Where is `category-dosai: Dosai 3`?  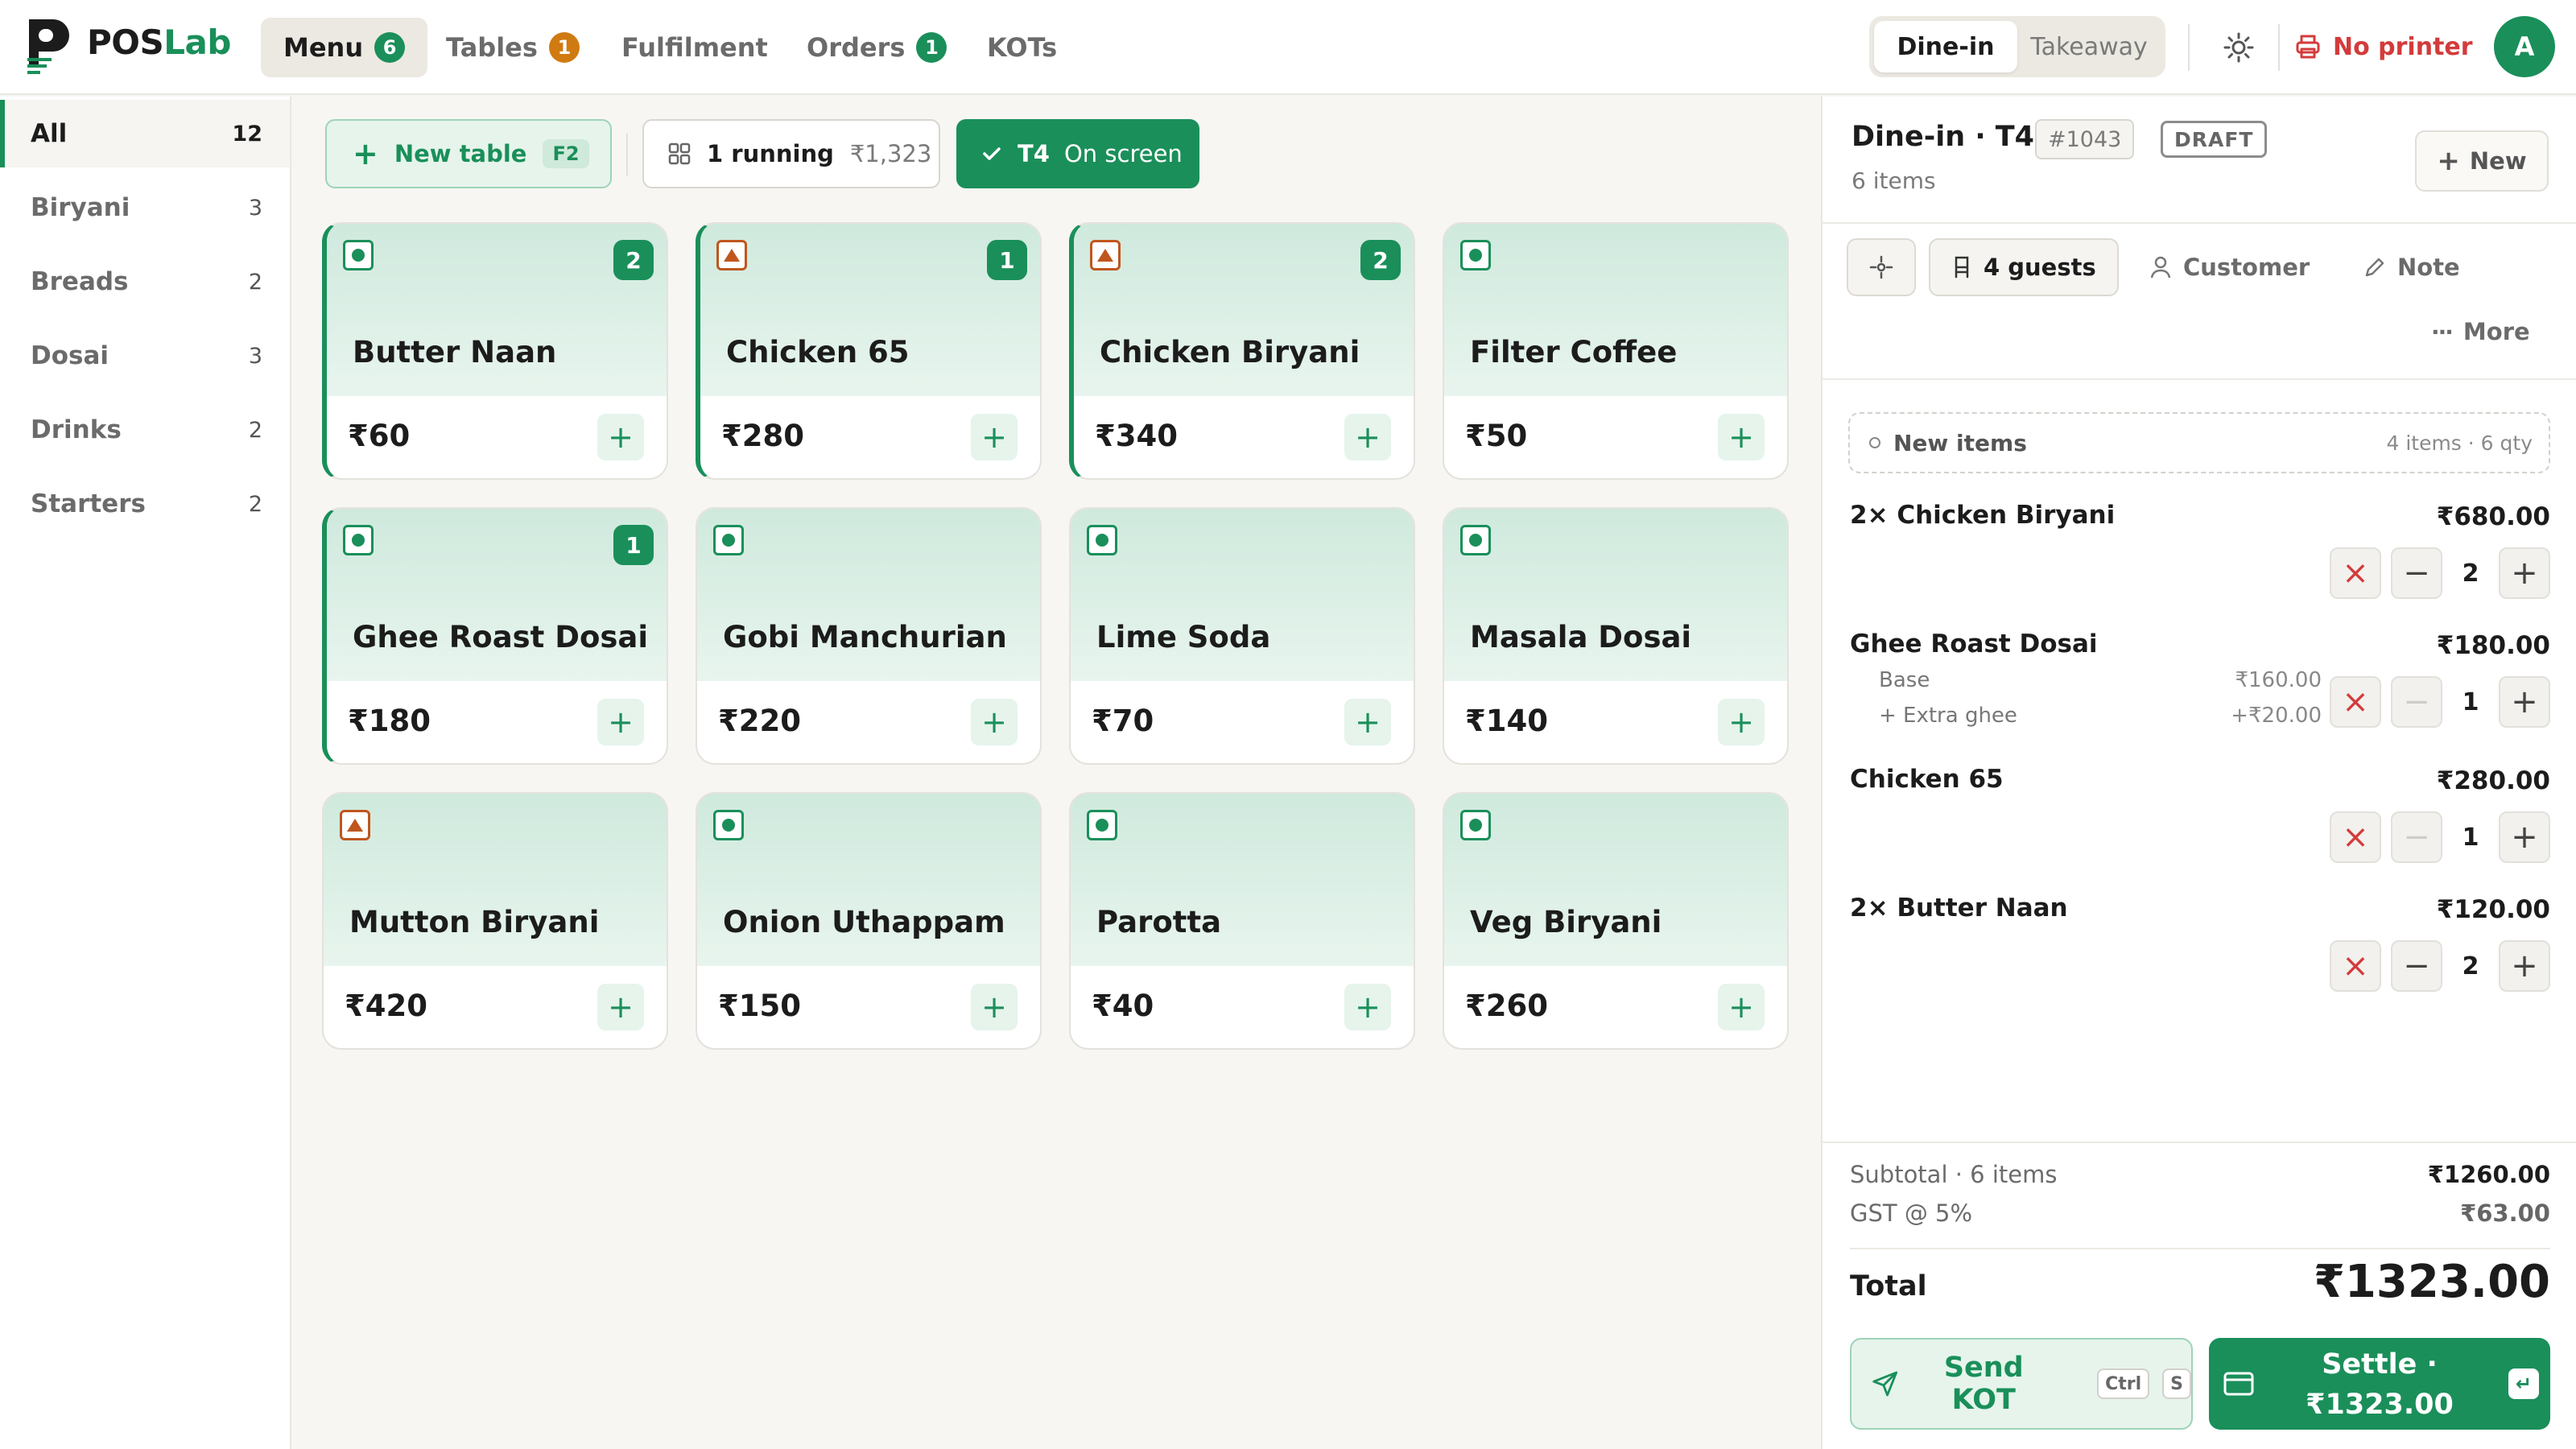
category-dosai: Dosai 3 is located at coordinates (145, 356).